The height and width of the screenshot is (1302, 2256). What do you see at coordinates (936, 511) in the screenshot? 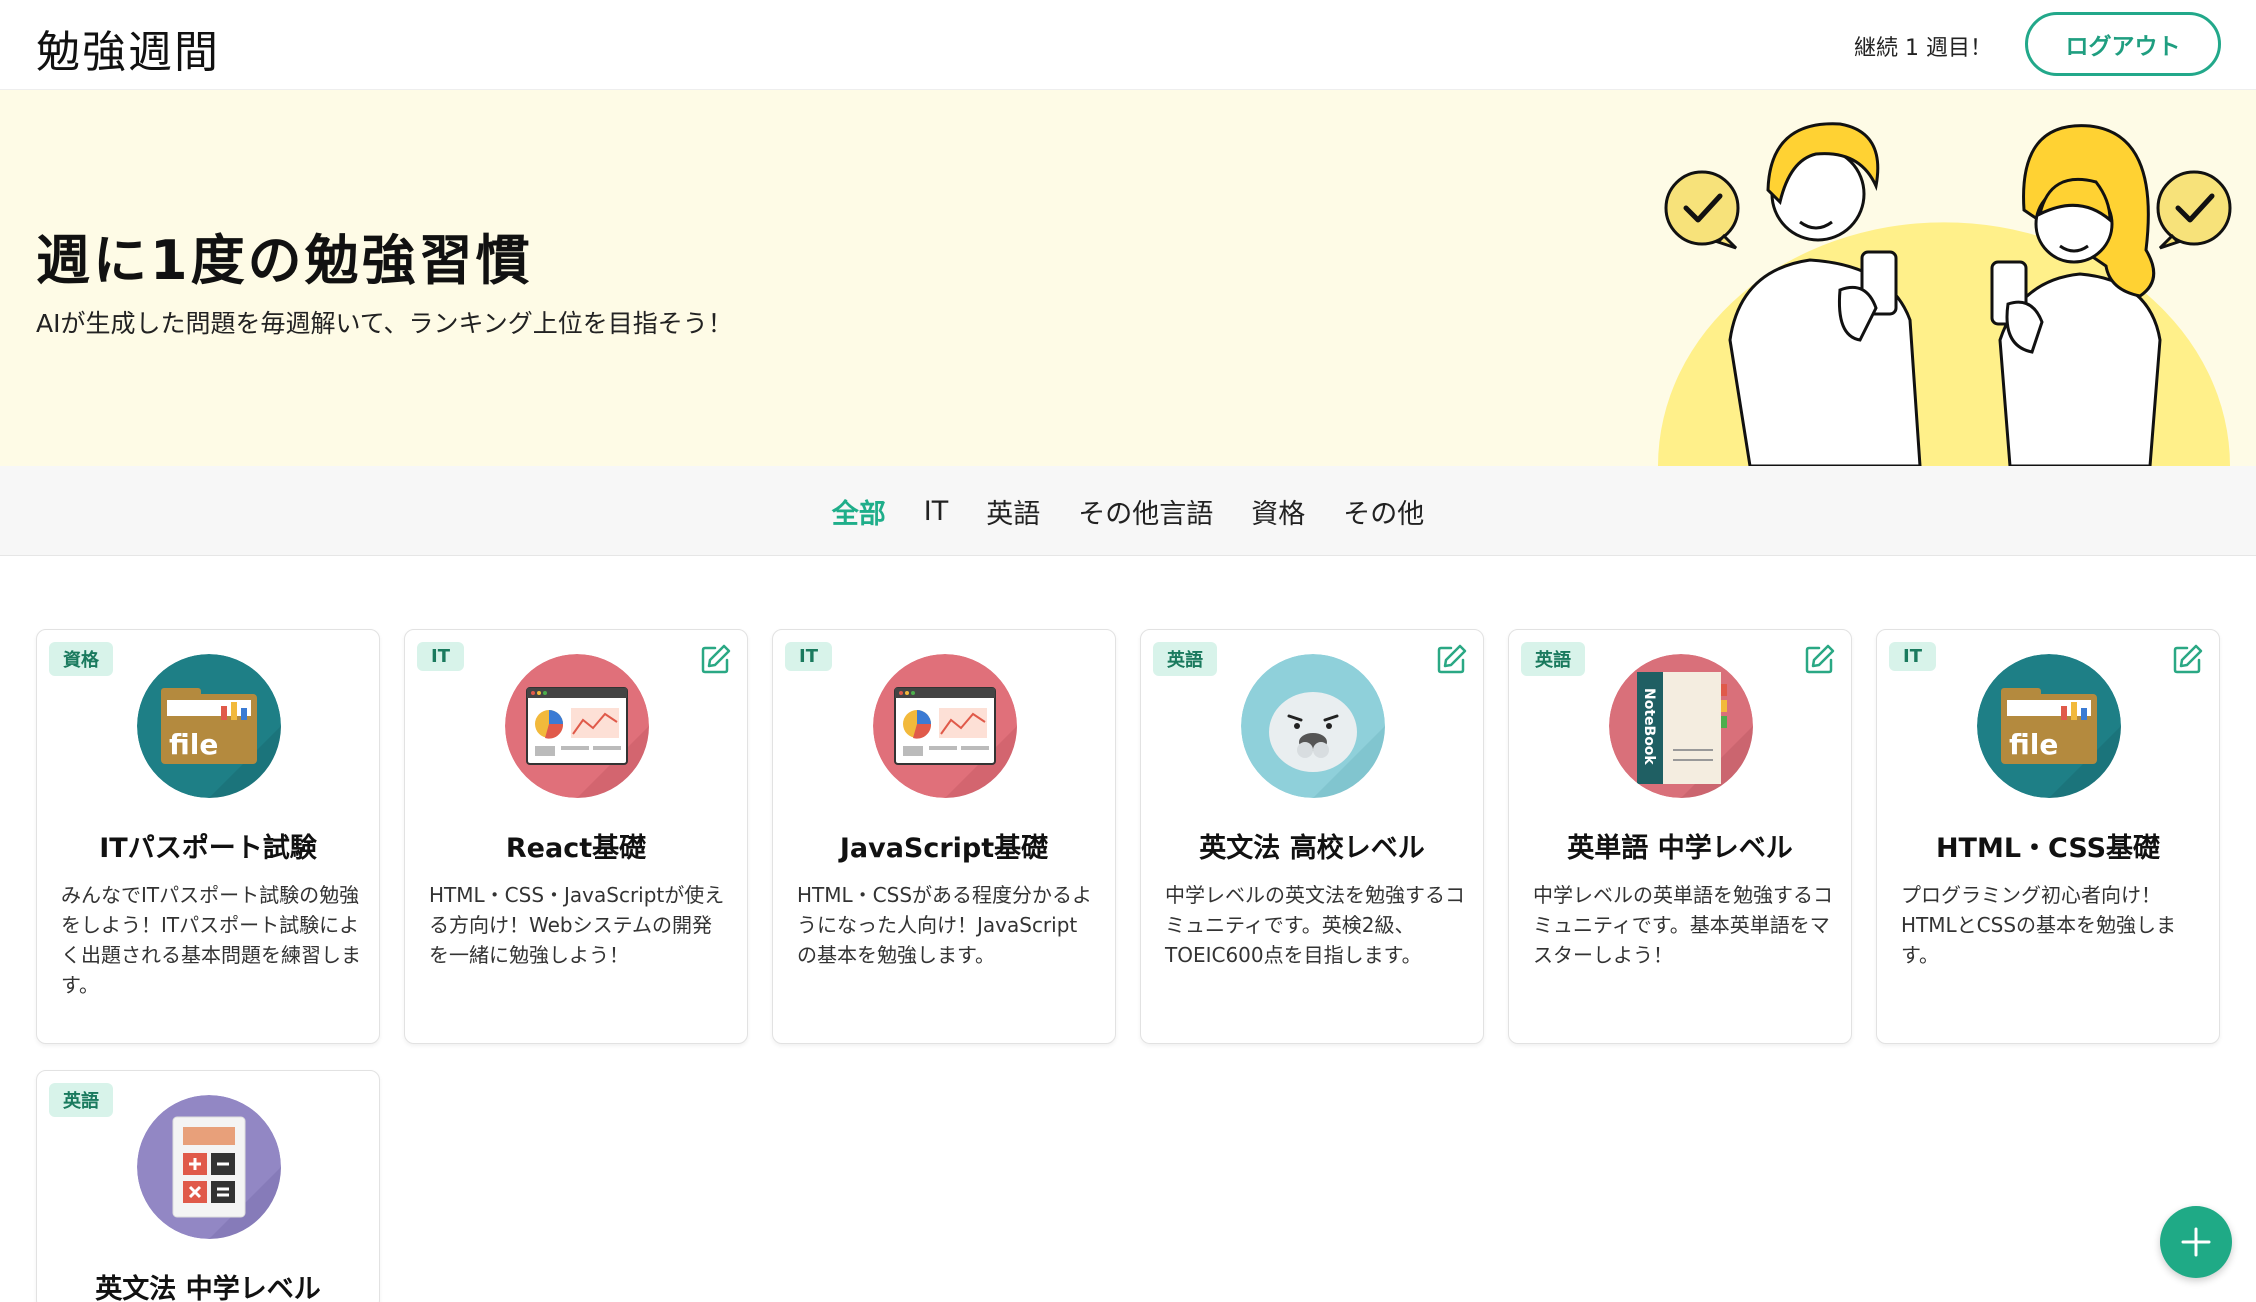
I see `tab-it: IT` at bounding box center [936, 511].